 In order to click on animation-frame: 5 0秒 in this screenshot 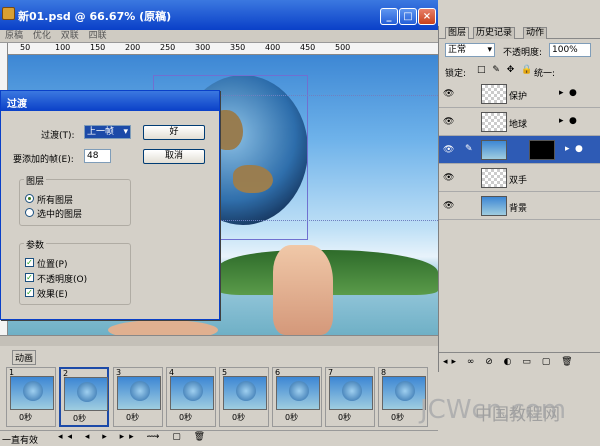, I will do `click(244, 397)`.